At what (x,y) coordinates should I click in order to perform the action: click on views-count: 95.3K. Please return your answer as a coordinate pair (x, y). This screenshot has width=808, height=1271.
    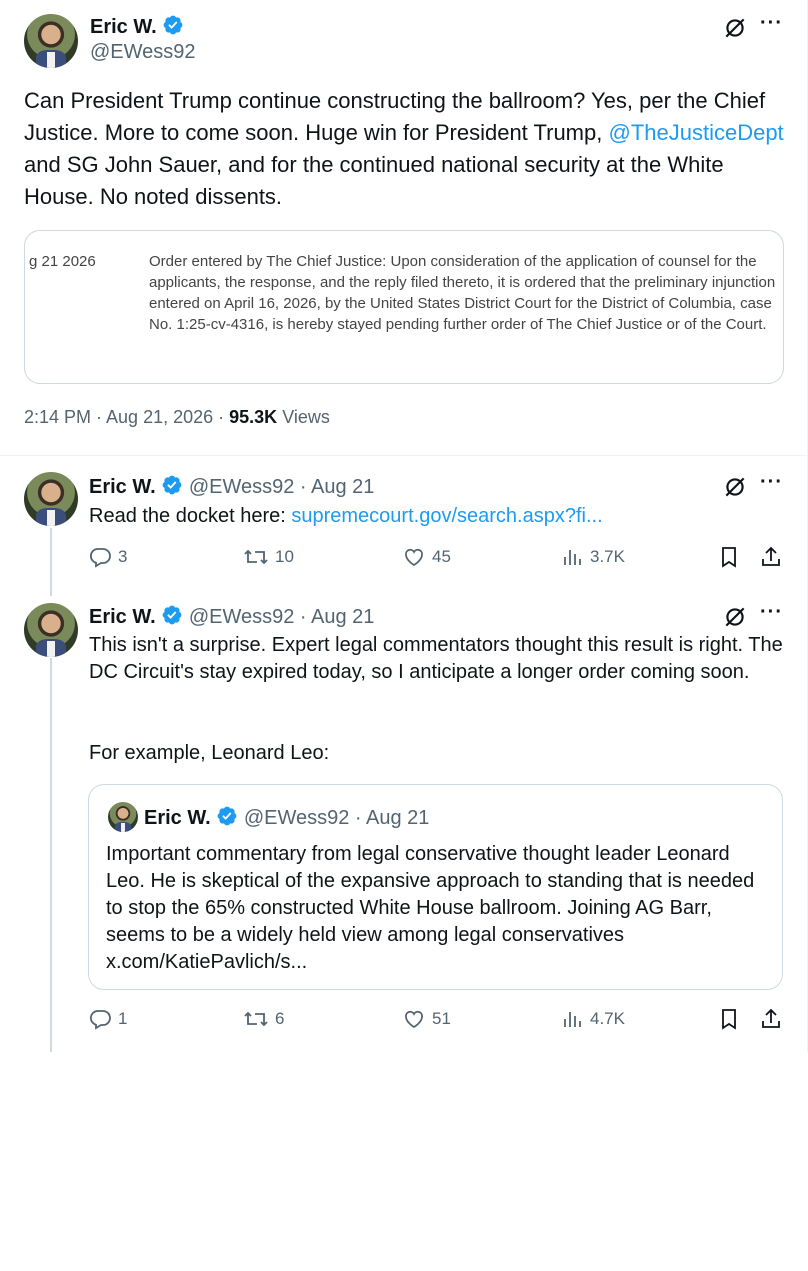
    Looking at the image, I should click on (253, 417).